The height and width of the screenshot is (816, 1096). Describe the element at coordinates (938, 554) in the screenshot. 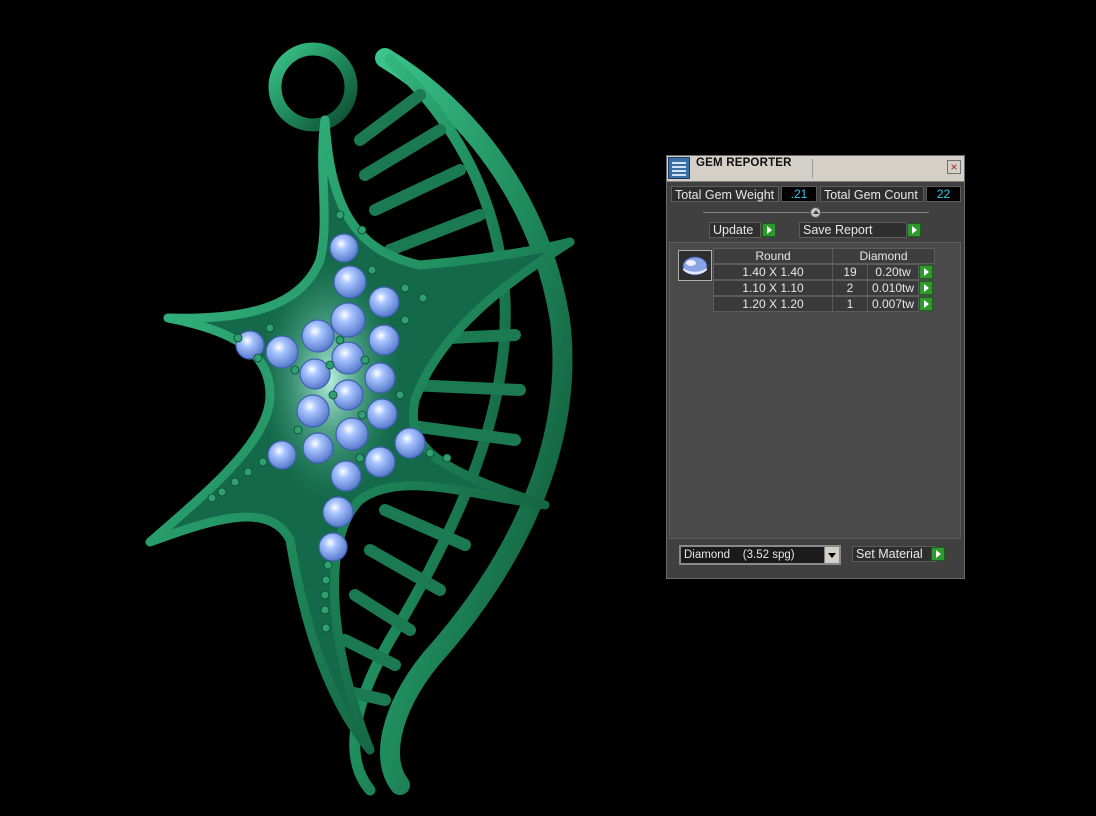

I see `set-material-play-arrow-icon` at that location.